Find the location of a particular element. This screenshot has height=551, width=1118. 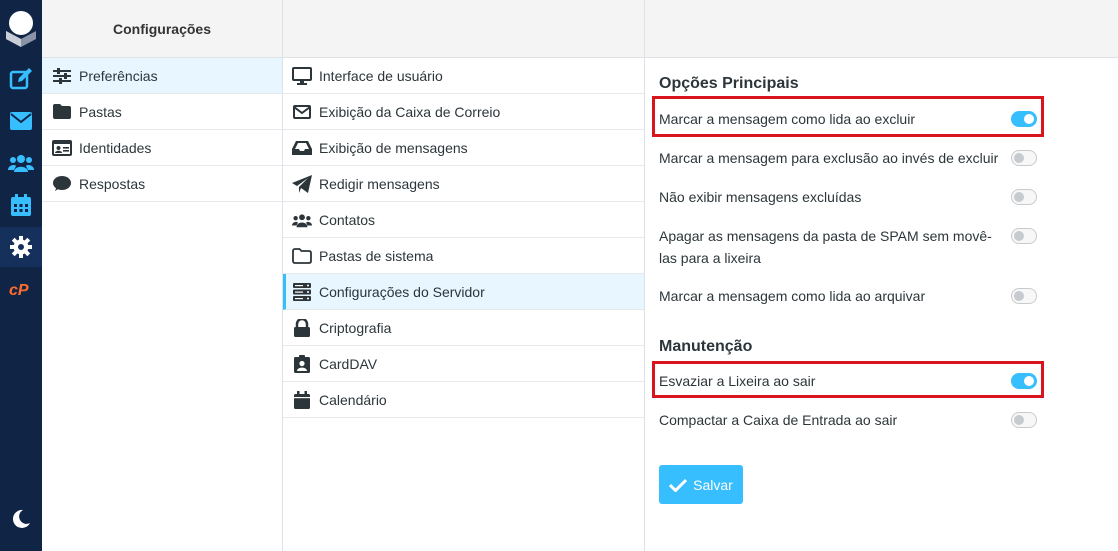

option-label: Compactar a Caixa de Entrada ao sair is located at coordinates (778, 420).